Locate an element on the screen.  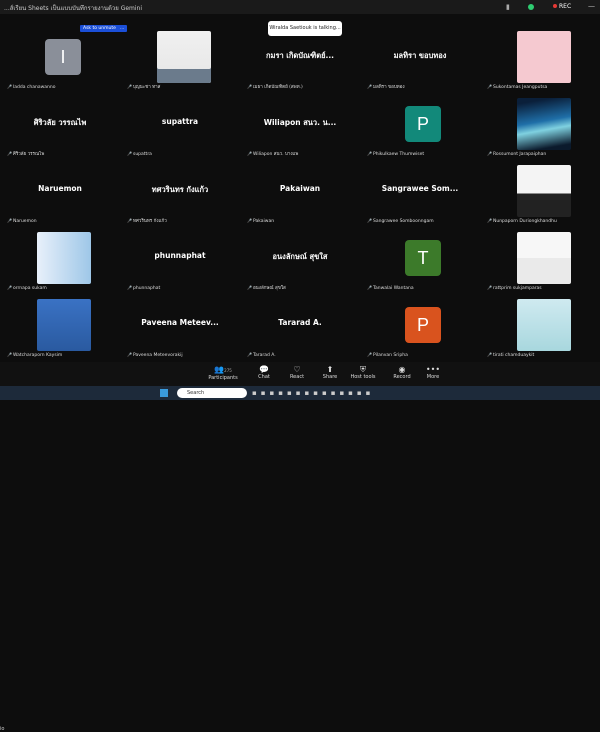
shield-icon: ⛨ is located at coordinates (363, 369).